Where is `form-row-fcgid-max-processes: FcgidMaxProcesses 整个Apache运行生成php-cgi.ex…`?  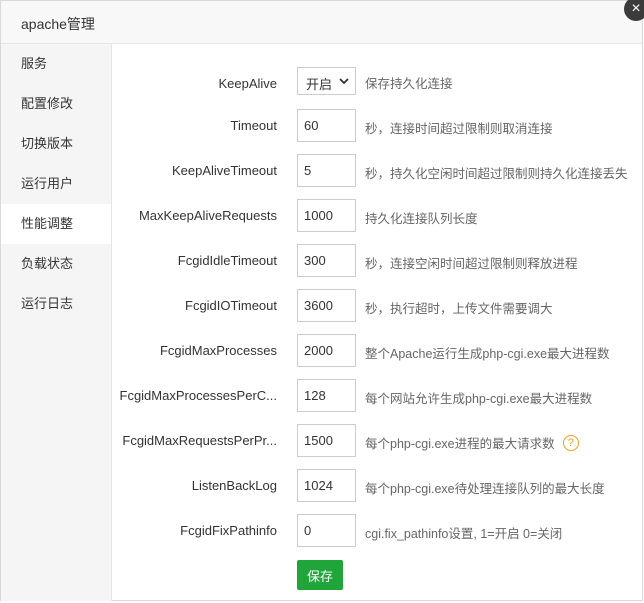 form-row-fcgid-max-processes: FcgidMaxProcesses 整个Apache运行生成php-cgi.ex… is located at coordinates (377, 351).